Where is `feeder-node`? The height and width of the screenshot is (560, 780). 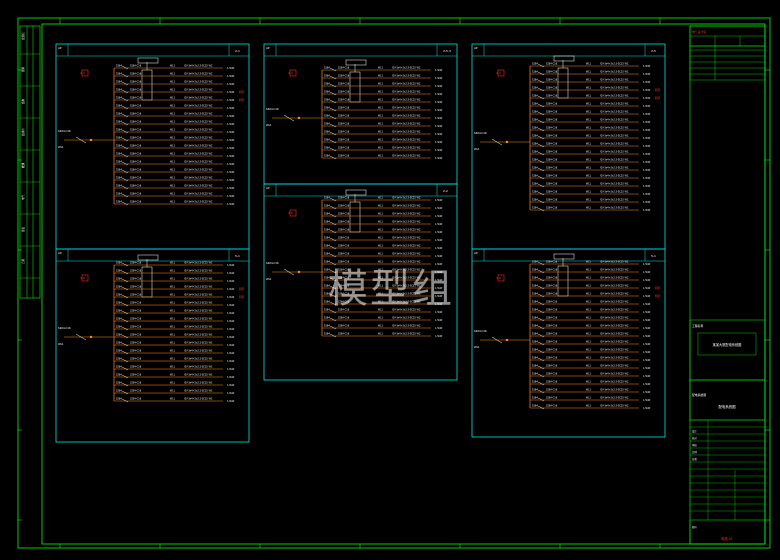 feeder-node is located at coordinates (91, 337).